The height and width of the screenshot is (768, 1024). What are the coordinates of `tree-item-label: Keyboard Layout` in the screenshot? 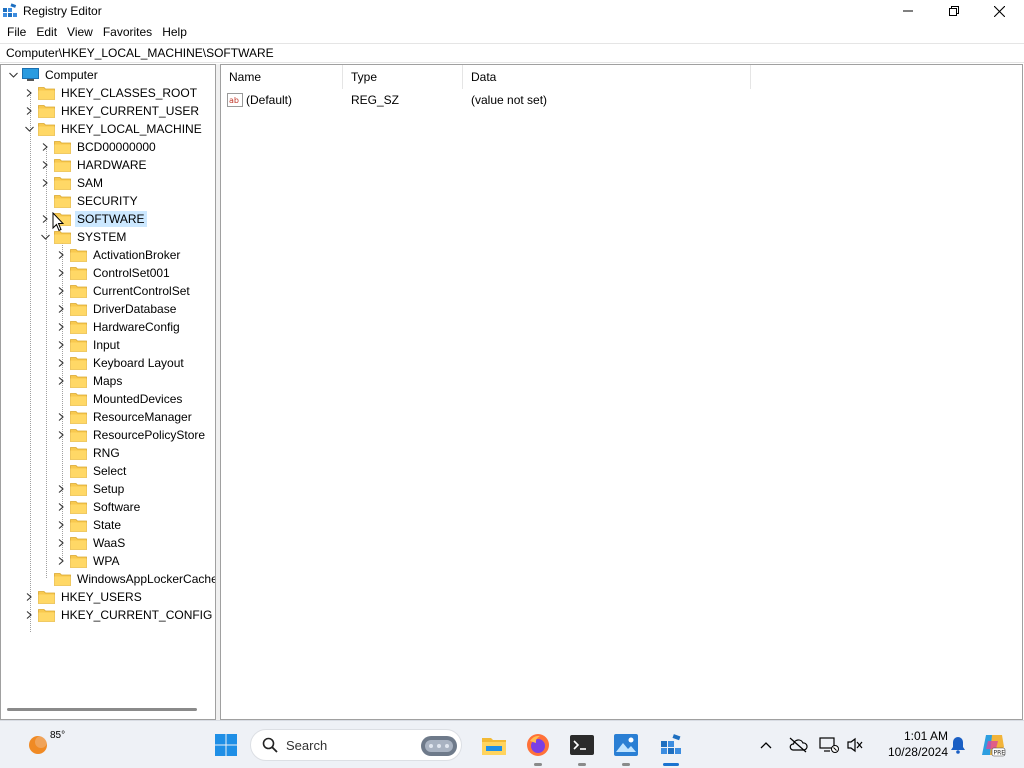 It's located at (138, 363).